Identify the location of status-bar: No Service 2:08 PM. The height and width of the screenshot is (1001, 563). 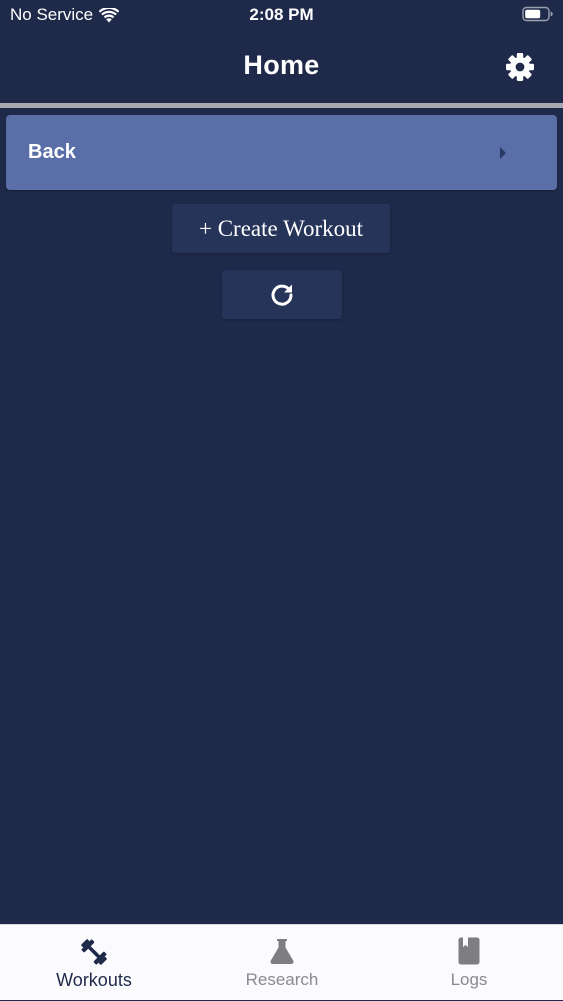
(281, 15).